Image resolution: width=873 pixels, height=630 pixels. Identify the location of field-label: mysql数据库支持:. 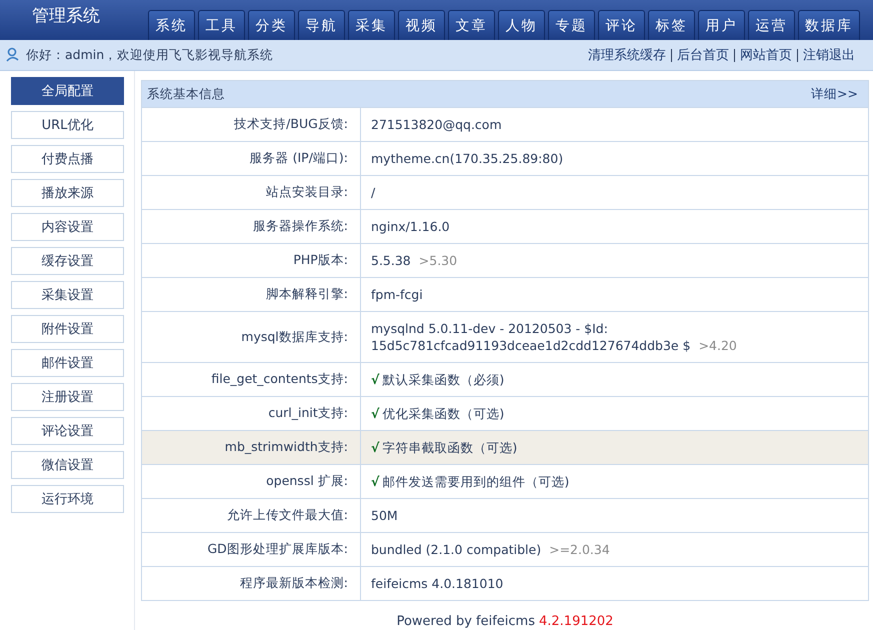
(294, 337).